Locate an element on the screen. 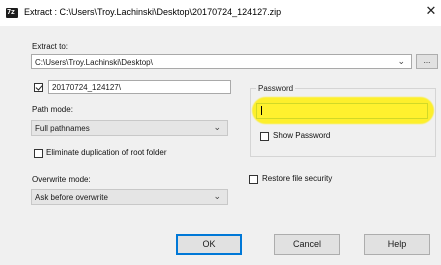 The width and height of the screenshot is (441, 265). extract-to-combobox: C:\Users\Troy.Lachinski\Desktop\ ⌄ is located at coordinates (221, 61).